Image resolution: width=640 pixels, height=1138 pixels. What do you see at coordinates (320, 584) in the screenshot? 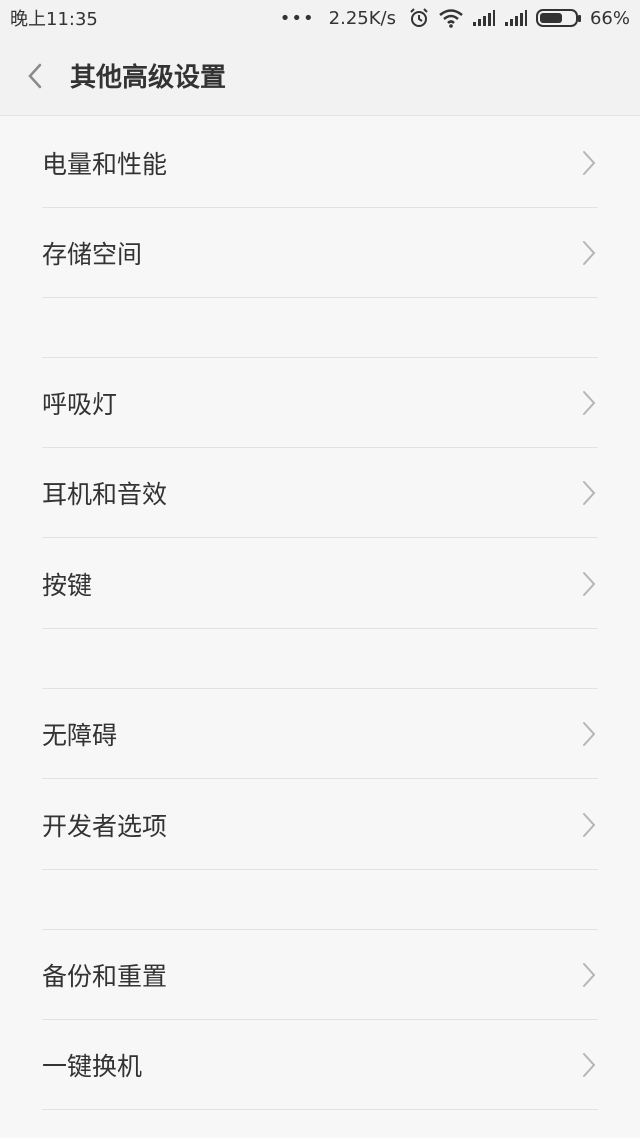
I see `settings-item-buttons: 按键` at bounding box center [320, 584].